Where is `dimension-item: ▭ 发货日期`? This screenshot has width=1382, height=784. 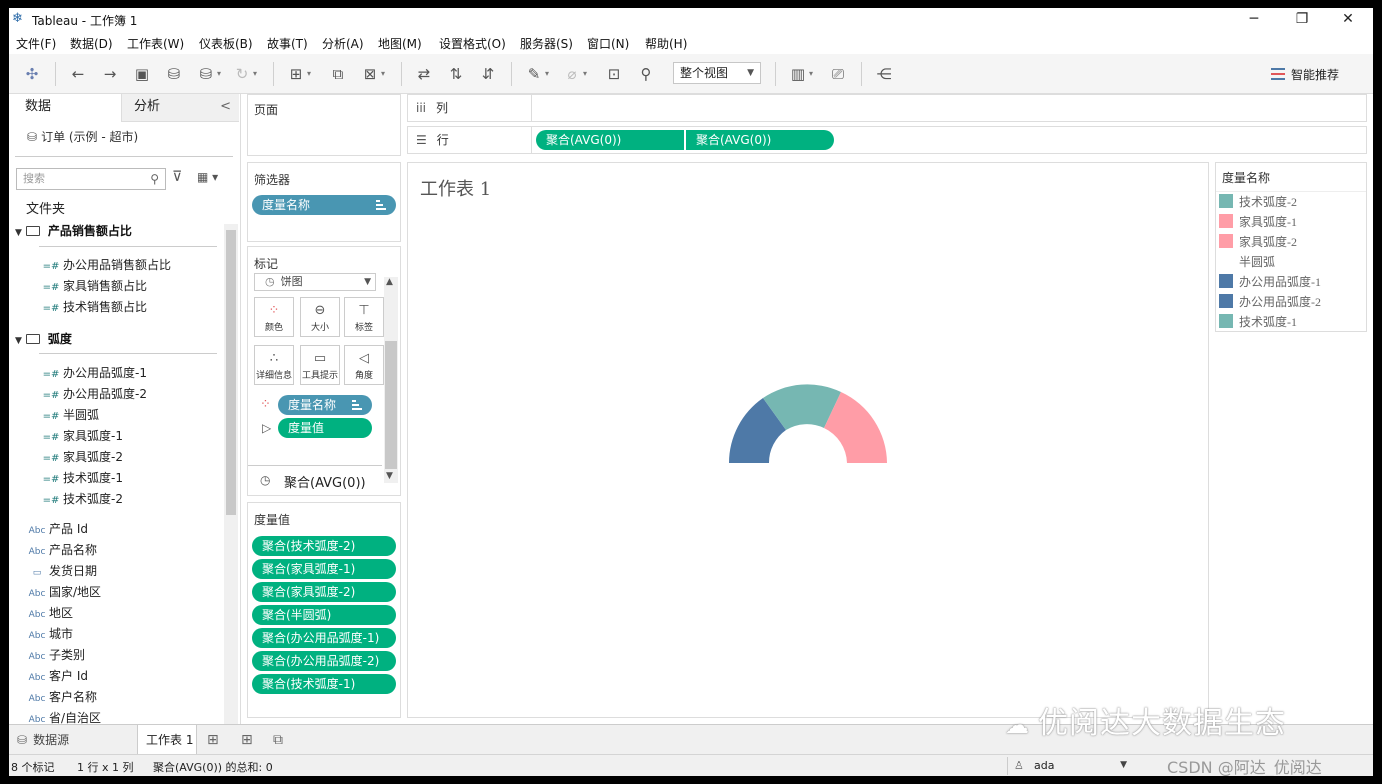
dimension-item: ▭ 发货日期 is located at coordinates (61, 571).